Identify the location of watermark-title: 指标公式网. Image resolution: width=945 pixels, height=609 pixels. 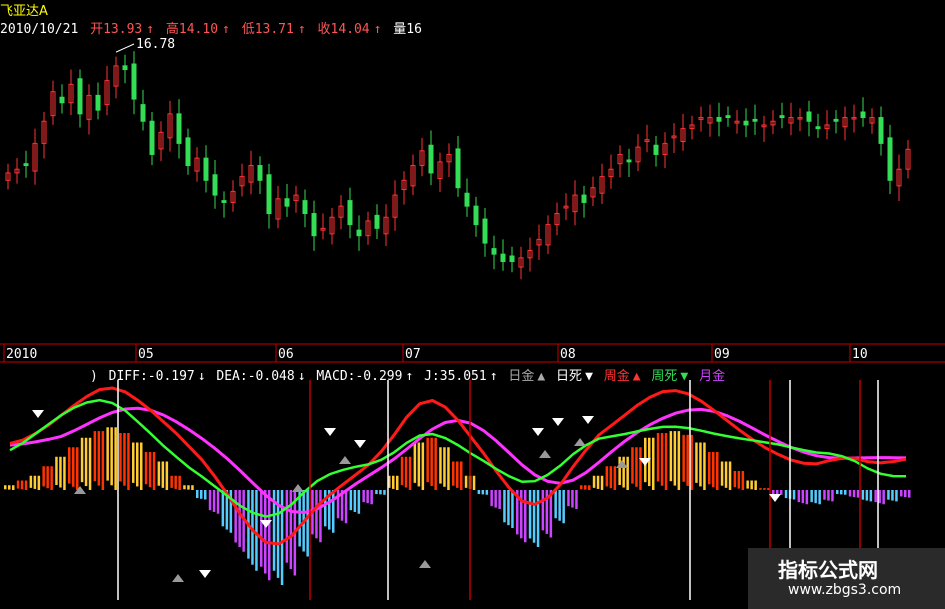
(828, 570).